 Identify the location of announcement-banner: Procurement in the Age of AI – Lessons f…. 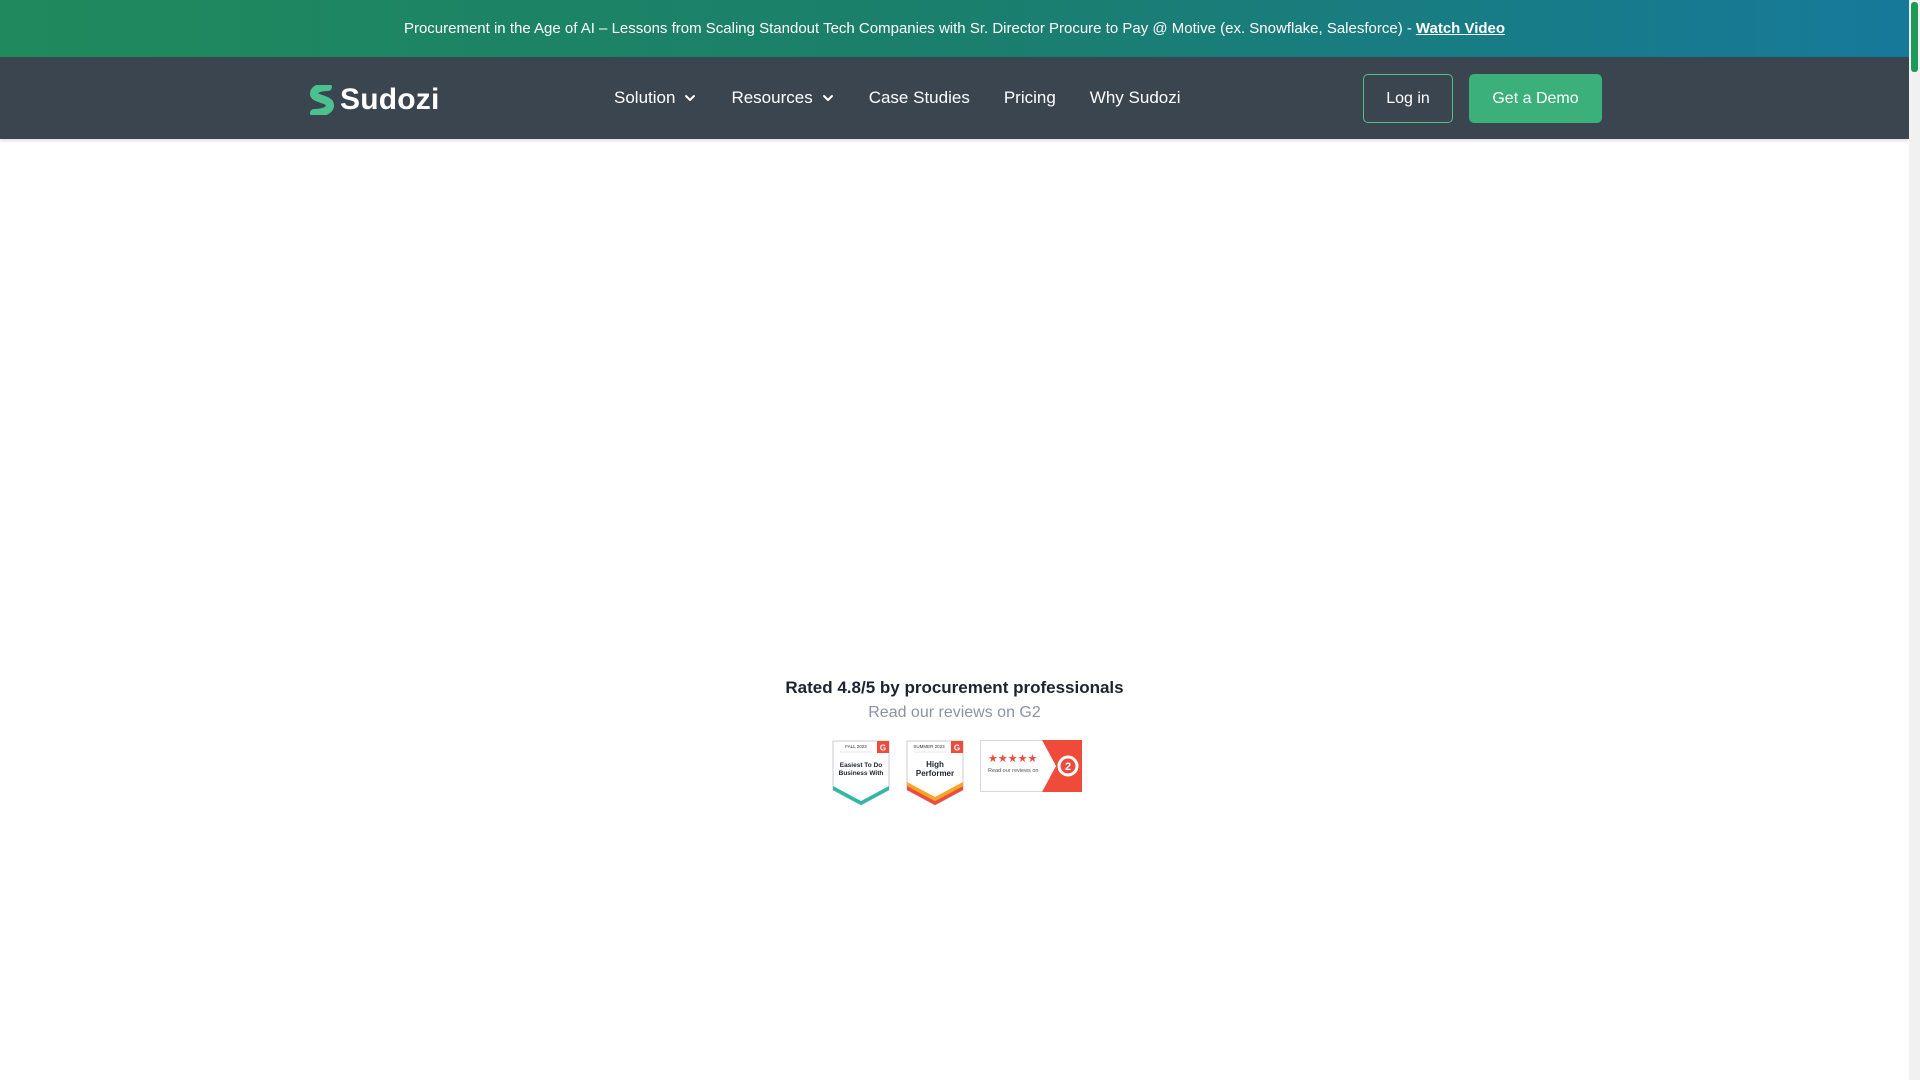
(954, 28).